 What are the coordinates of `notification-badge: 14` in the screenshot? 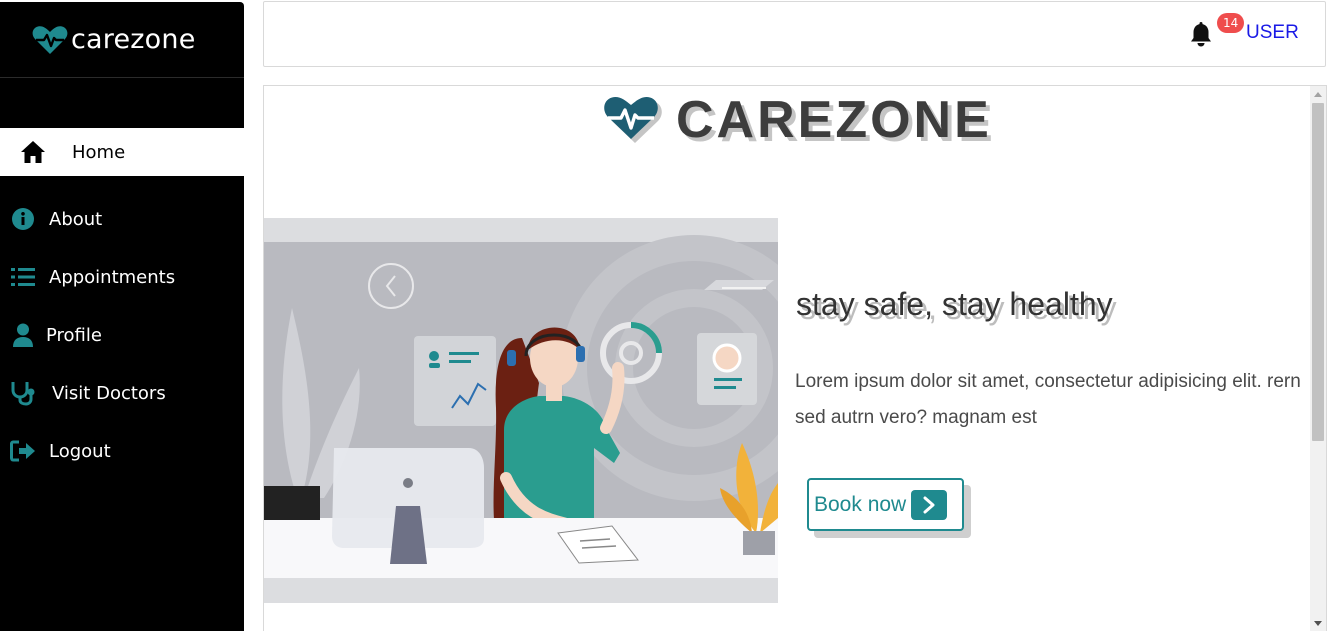 It's located at (1231, 23).